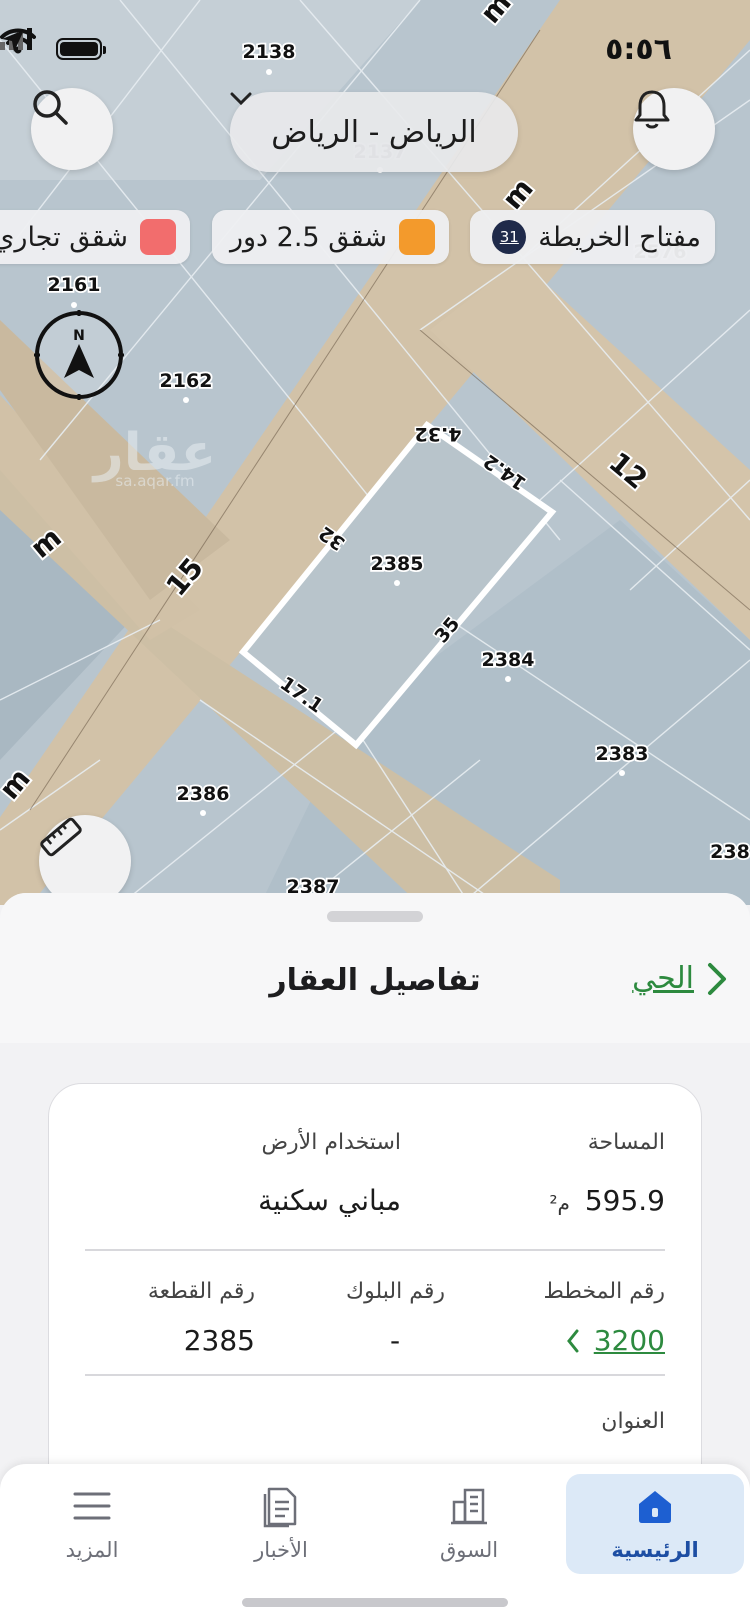  Describe the element at coordinates (92, 1524) in the screenshot. I see `tab-more: المزيد` at that location.